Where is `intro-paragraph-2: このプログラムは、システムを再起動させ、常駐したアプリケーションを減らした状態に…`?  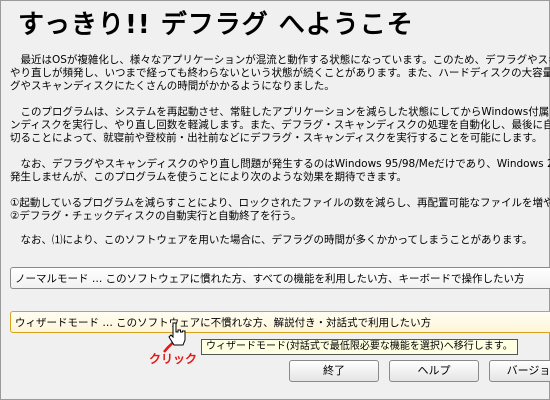
intro-paragraph-2: このプログラムは、システムを再起動させ、常駐したアプリケーションを減らした状態に… is located at coordinates (280, 125).